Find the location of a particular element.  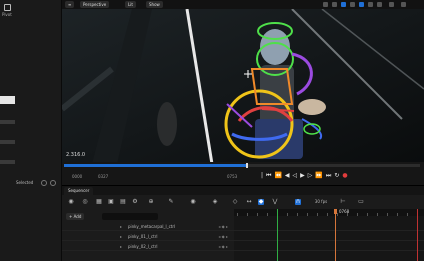

jump-end-icon: ⏭ is located at coordinates (328, 176).